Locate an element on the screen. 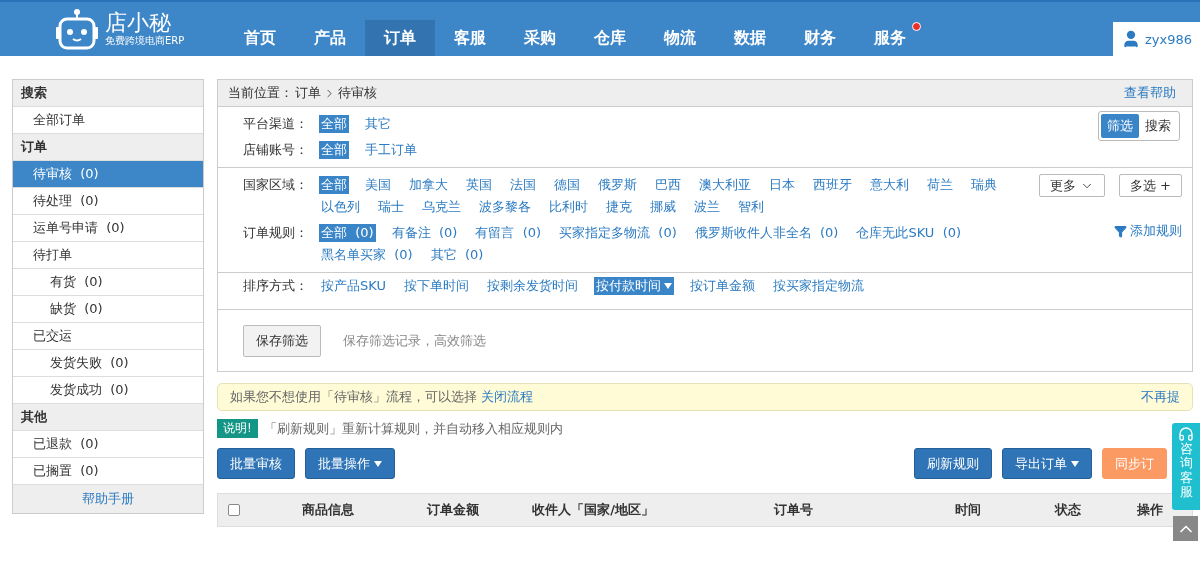 This screenshot has width=1200, height=567. sort-option: 按下单时间 is located at coordinates (436, 286).